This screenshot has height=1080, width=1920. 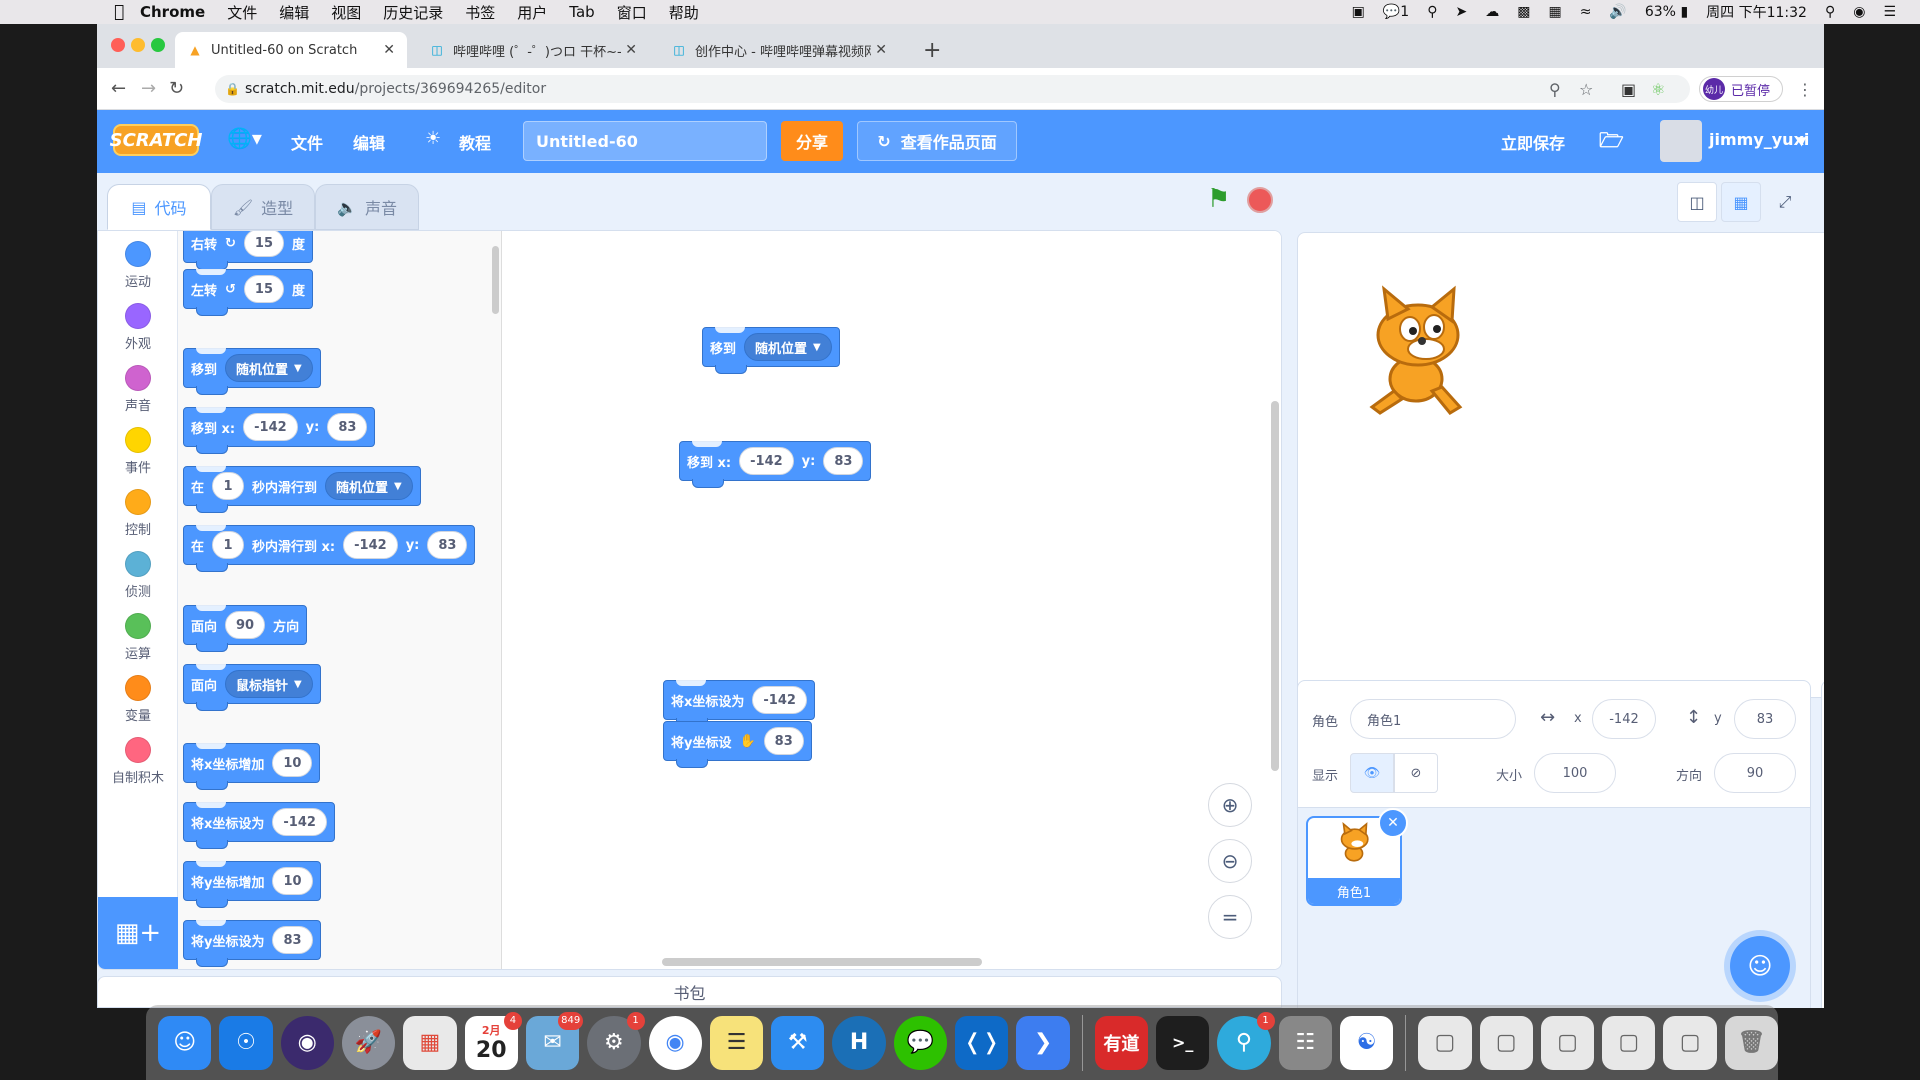 I want to click on show-hidden-button: ⊘, so click(x=1416, y=773).